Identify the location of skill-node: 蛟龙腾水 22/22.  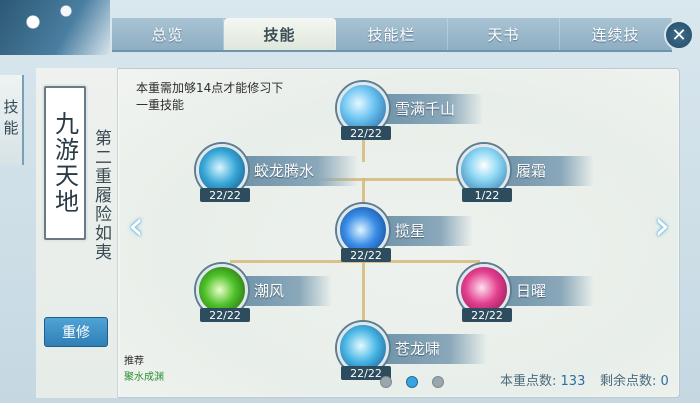
(277, 173).